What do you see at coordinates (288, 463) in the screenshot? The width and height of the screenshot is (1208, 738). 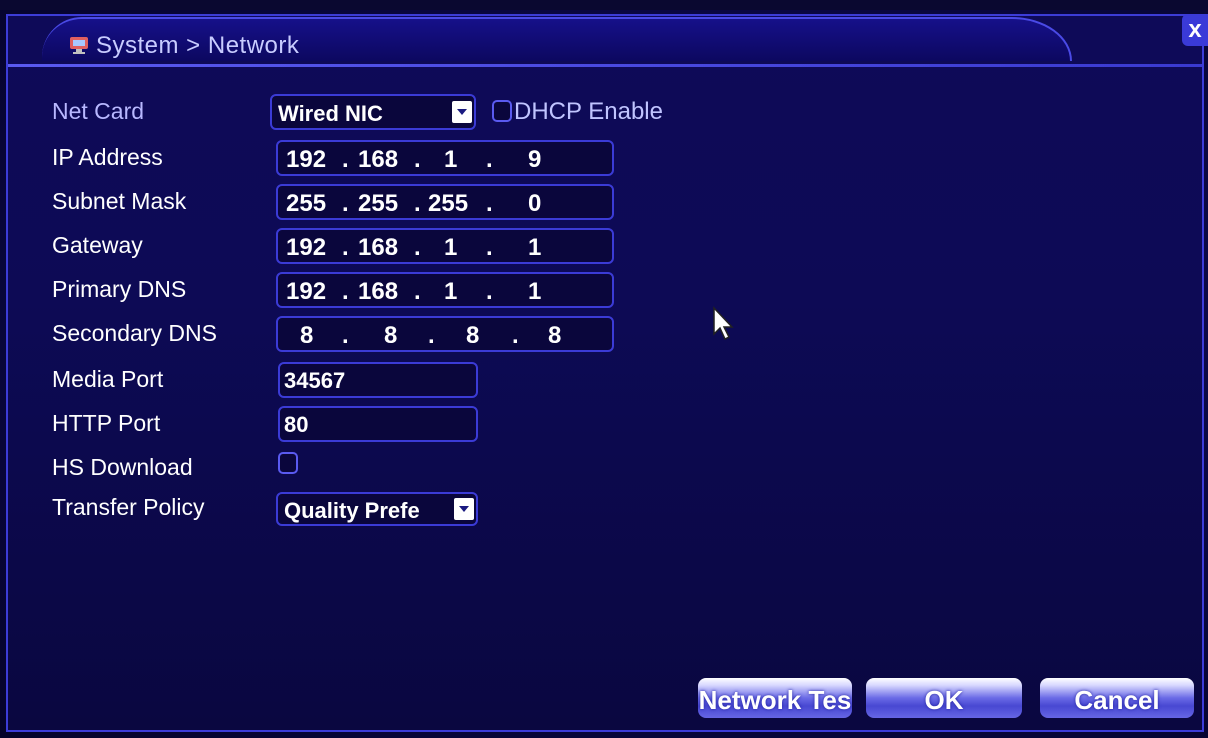 I see `hs-download-checkbox` at bounding box center [288, 463].